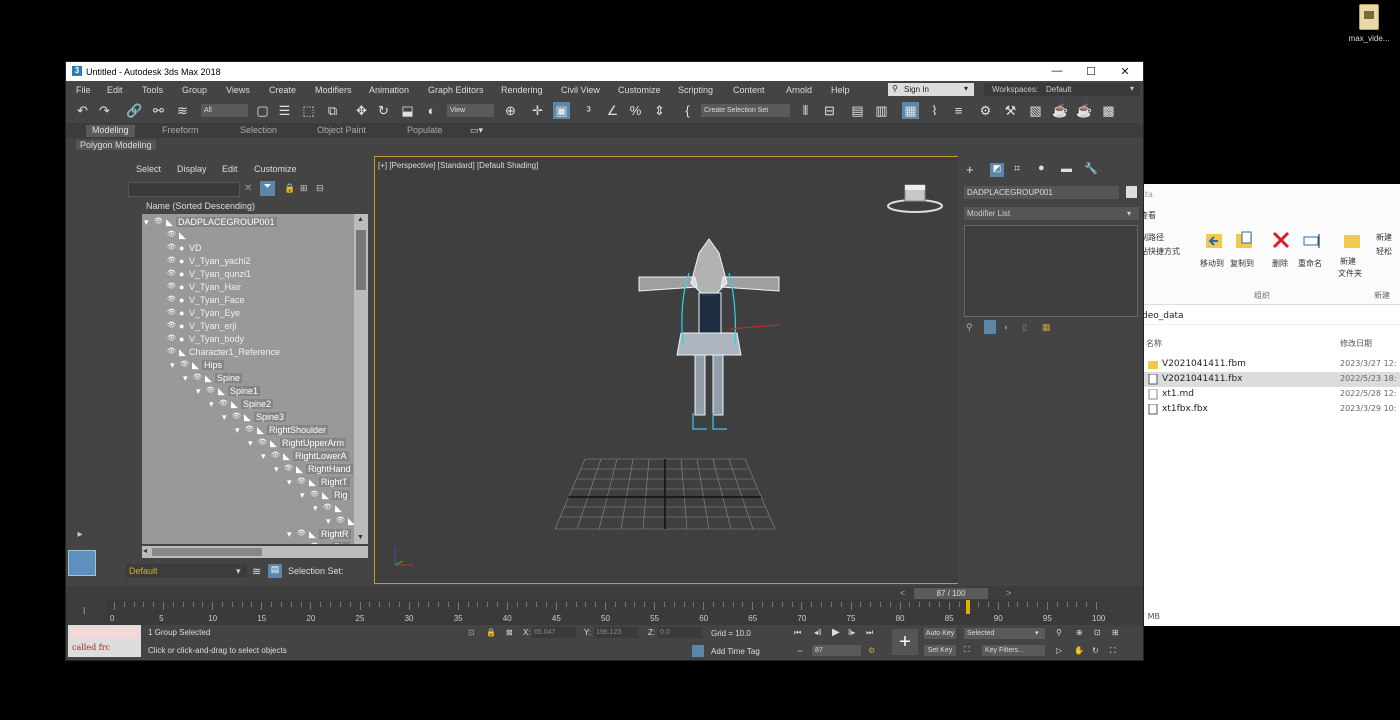 This screenshot has height=720, width=1400. Describe the element at coordinates (104, 641) in the screenshot. I see `maxscript-listener: called frc` at that location.